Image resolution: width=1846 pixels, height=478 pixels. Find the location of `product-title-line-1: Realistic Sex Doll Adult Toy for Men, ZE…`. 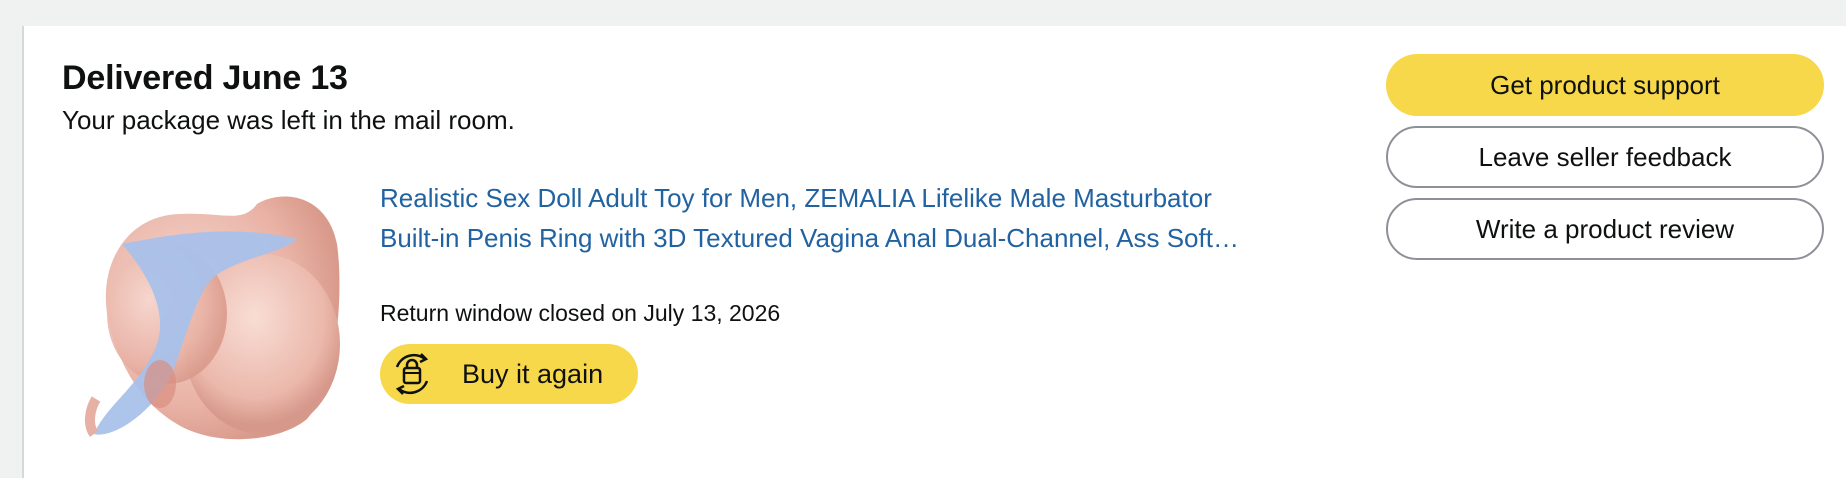

product-title-line-1: Realistic Sex Doll Adult Toy for Men, ZE… is located at coordinates (796, 198).